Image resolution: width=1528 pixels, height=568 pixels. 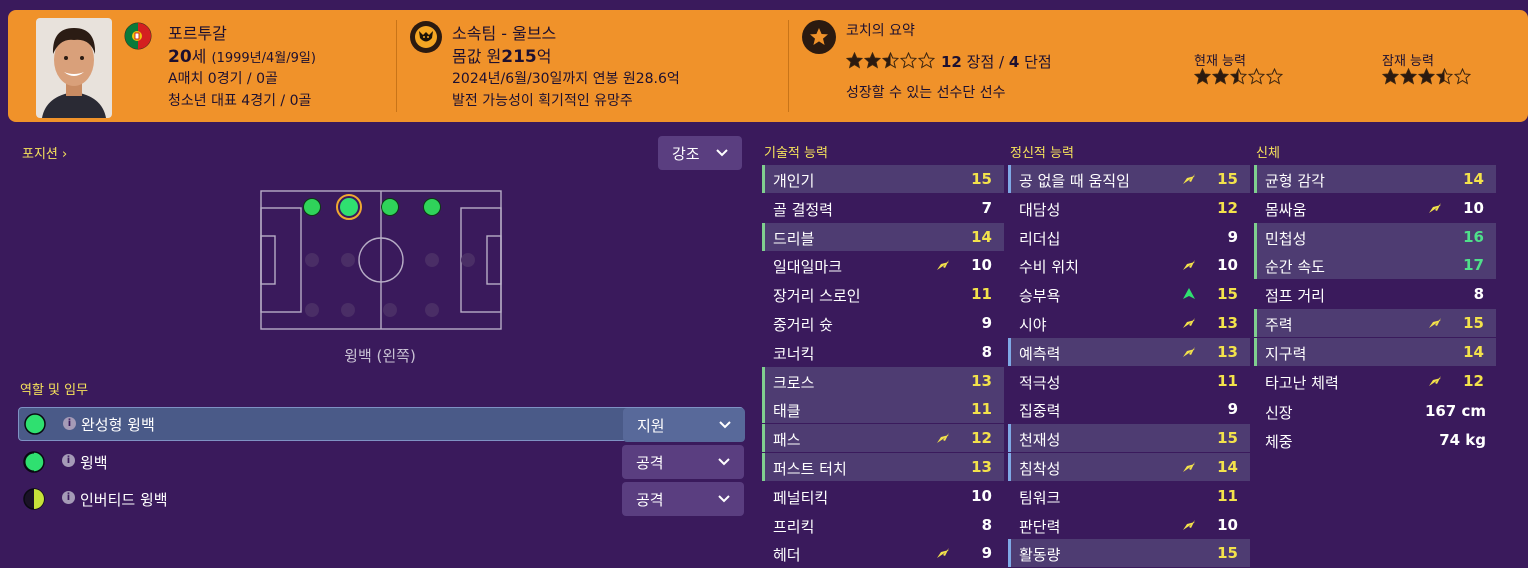 What do you see at coordinates (1040, 353) in the screenshot?
I see `attribute-name: 예측력` at bounding box center [1040, 353].